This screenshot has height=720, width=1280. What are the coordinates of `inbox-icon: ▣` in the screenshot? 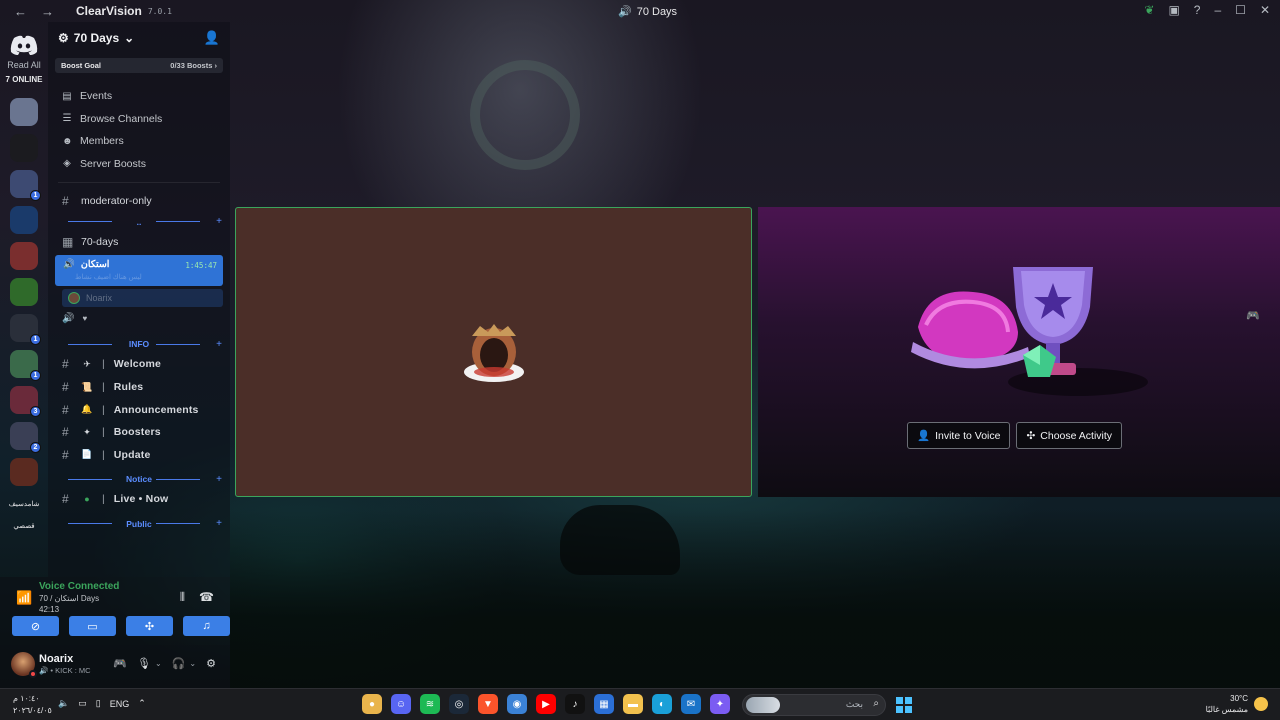 It's located at (1173, 10).